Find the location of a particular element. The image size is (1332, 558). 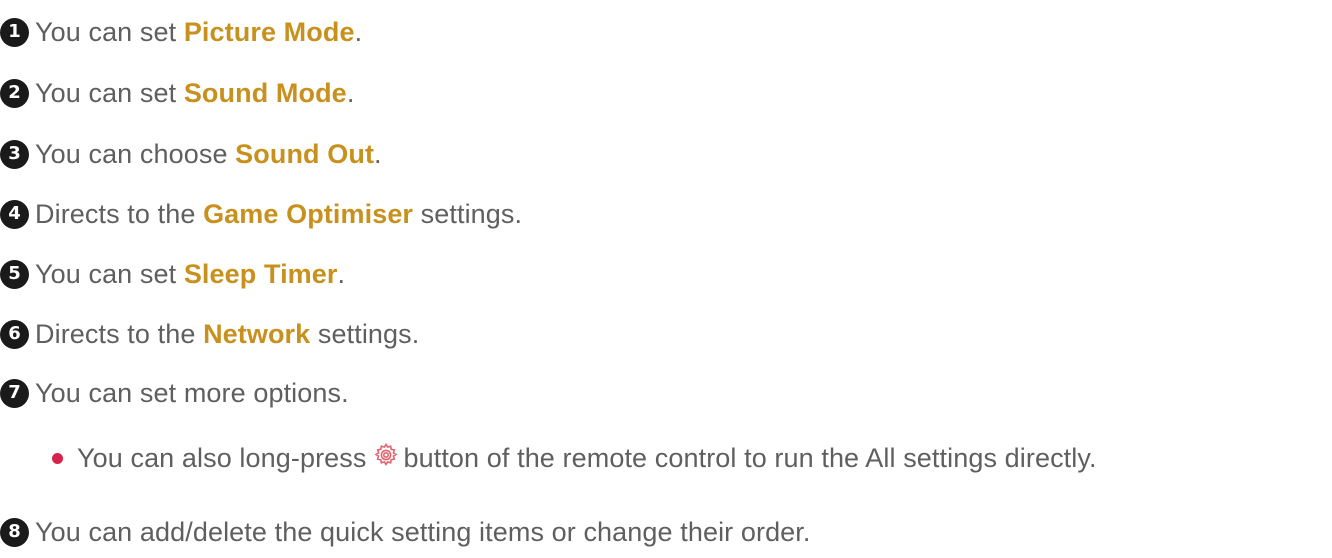

number-badge-7: 7 is located at coordinates (14, 393).